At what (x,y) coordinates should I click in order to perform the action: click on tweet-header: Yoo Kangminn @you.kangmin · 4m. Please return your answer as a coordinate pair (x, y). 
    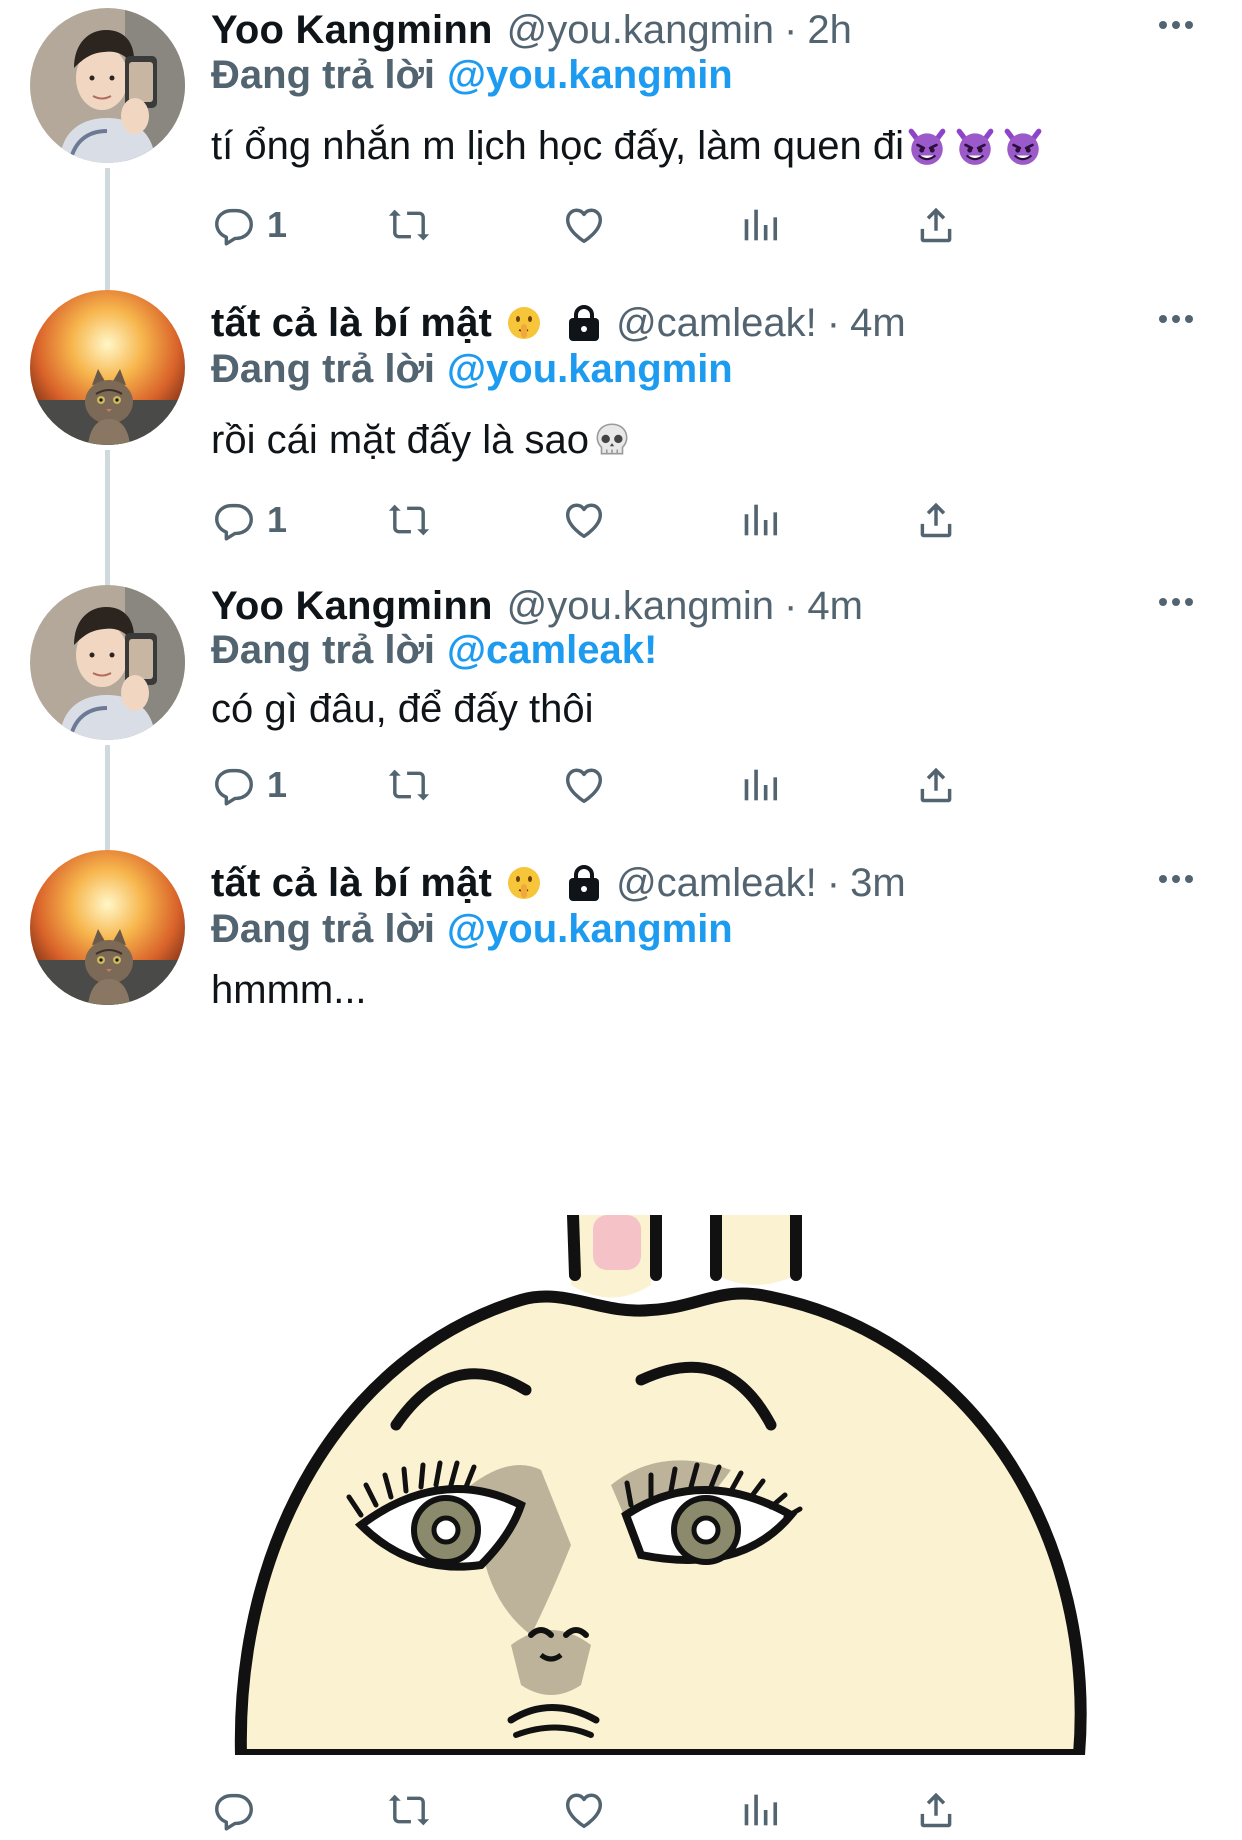
    Looking at the image, I should click on (537, 606).